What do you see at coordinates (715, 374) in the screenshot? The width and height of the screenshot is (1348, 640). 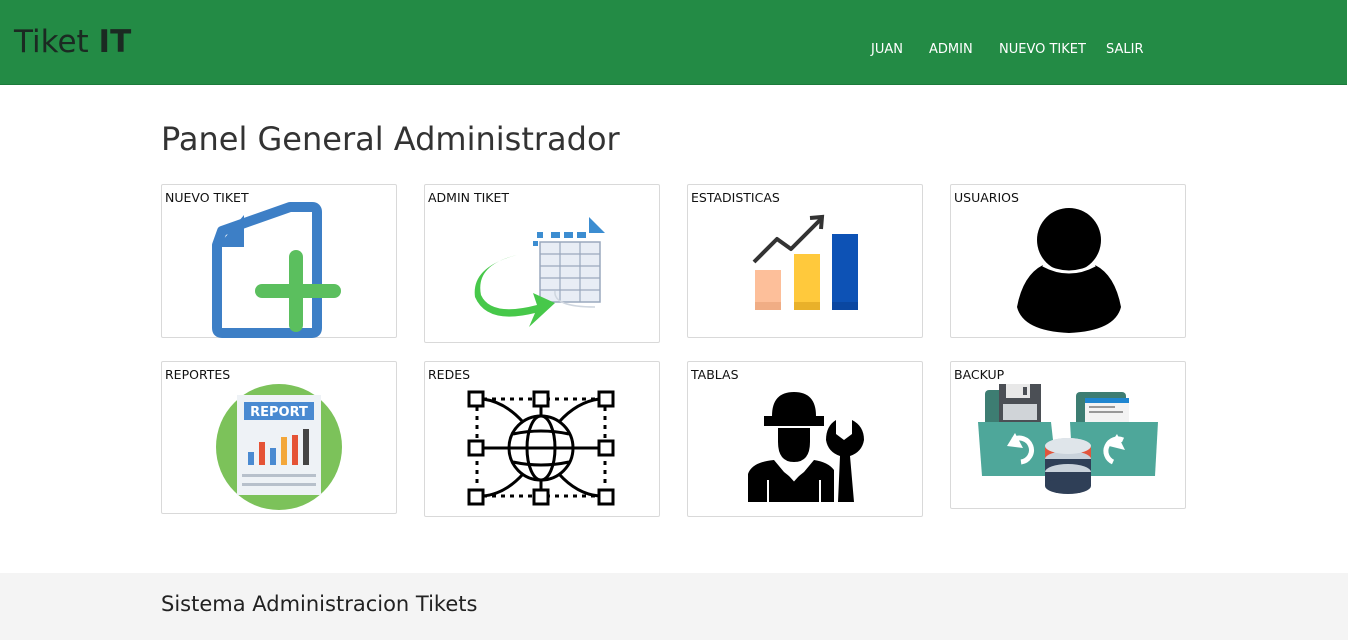 I see `card-label: TABLAS` at bounding box center [715, 374].